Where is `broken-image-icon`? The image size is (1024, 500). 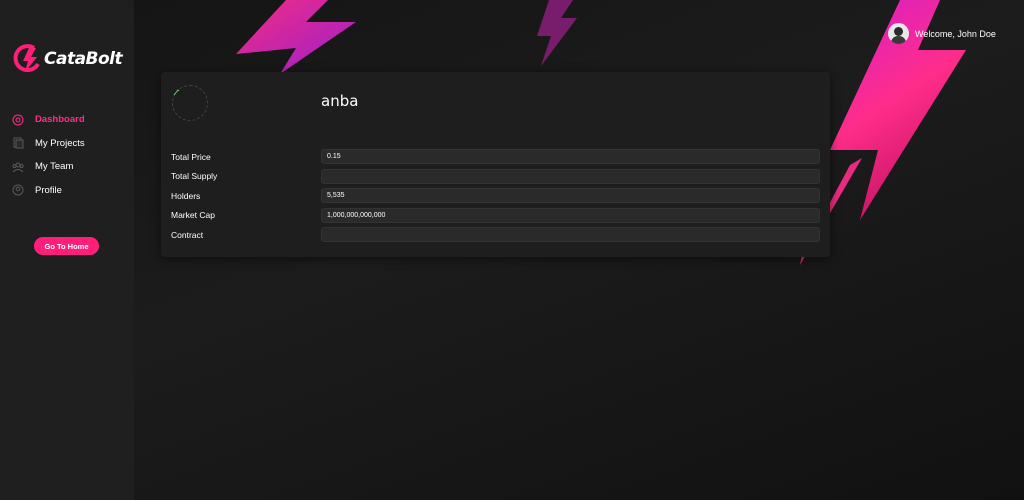 broken-image-icon is located at coordinates (176, 92).